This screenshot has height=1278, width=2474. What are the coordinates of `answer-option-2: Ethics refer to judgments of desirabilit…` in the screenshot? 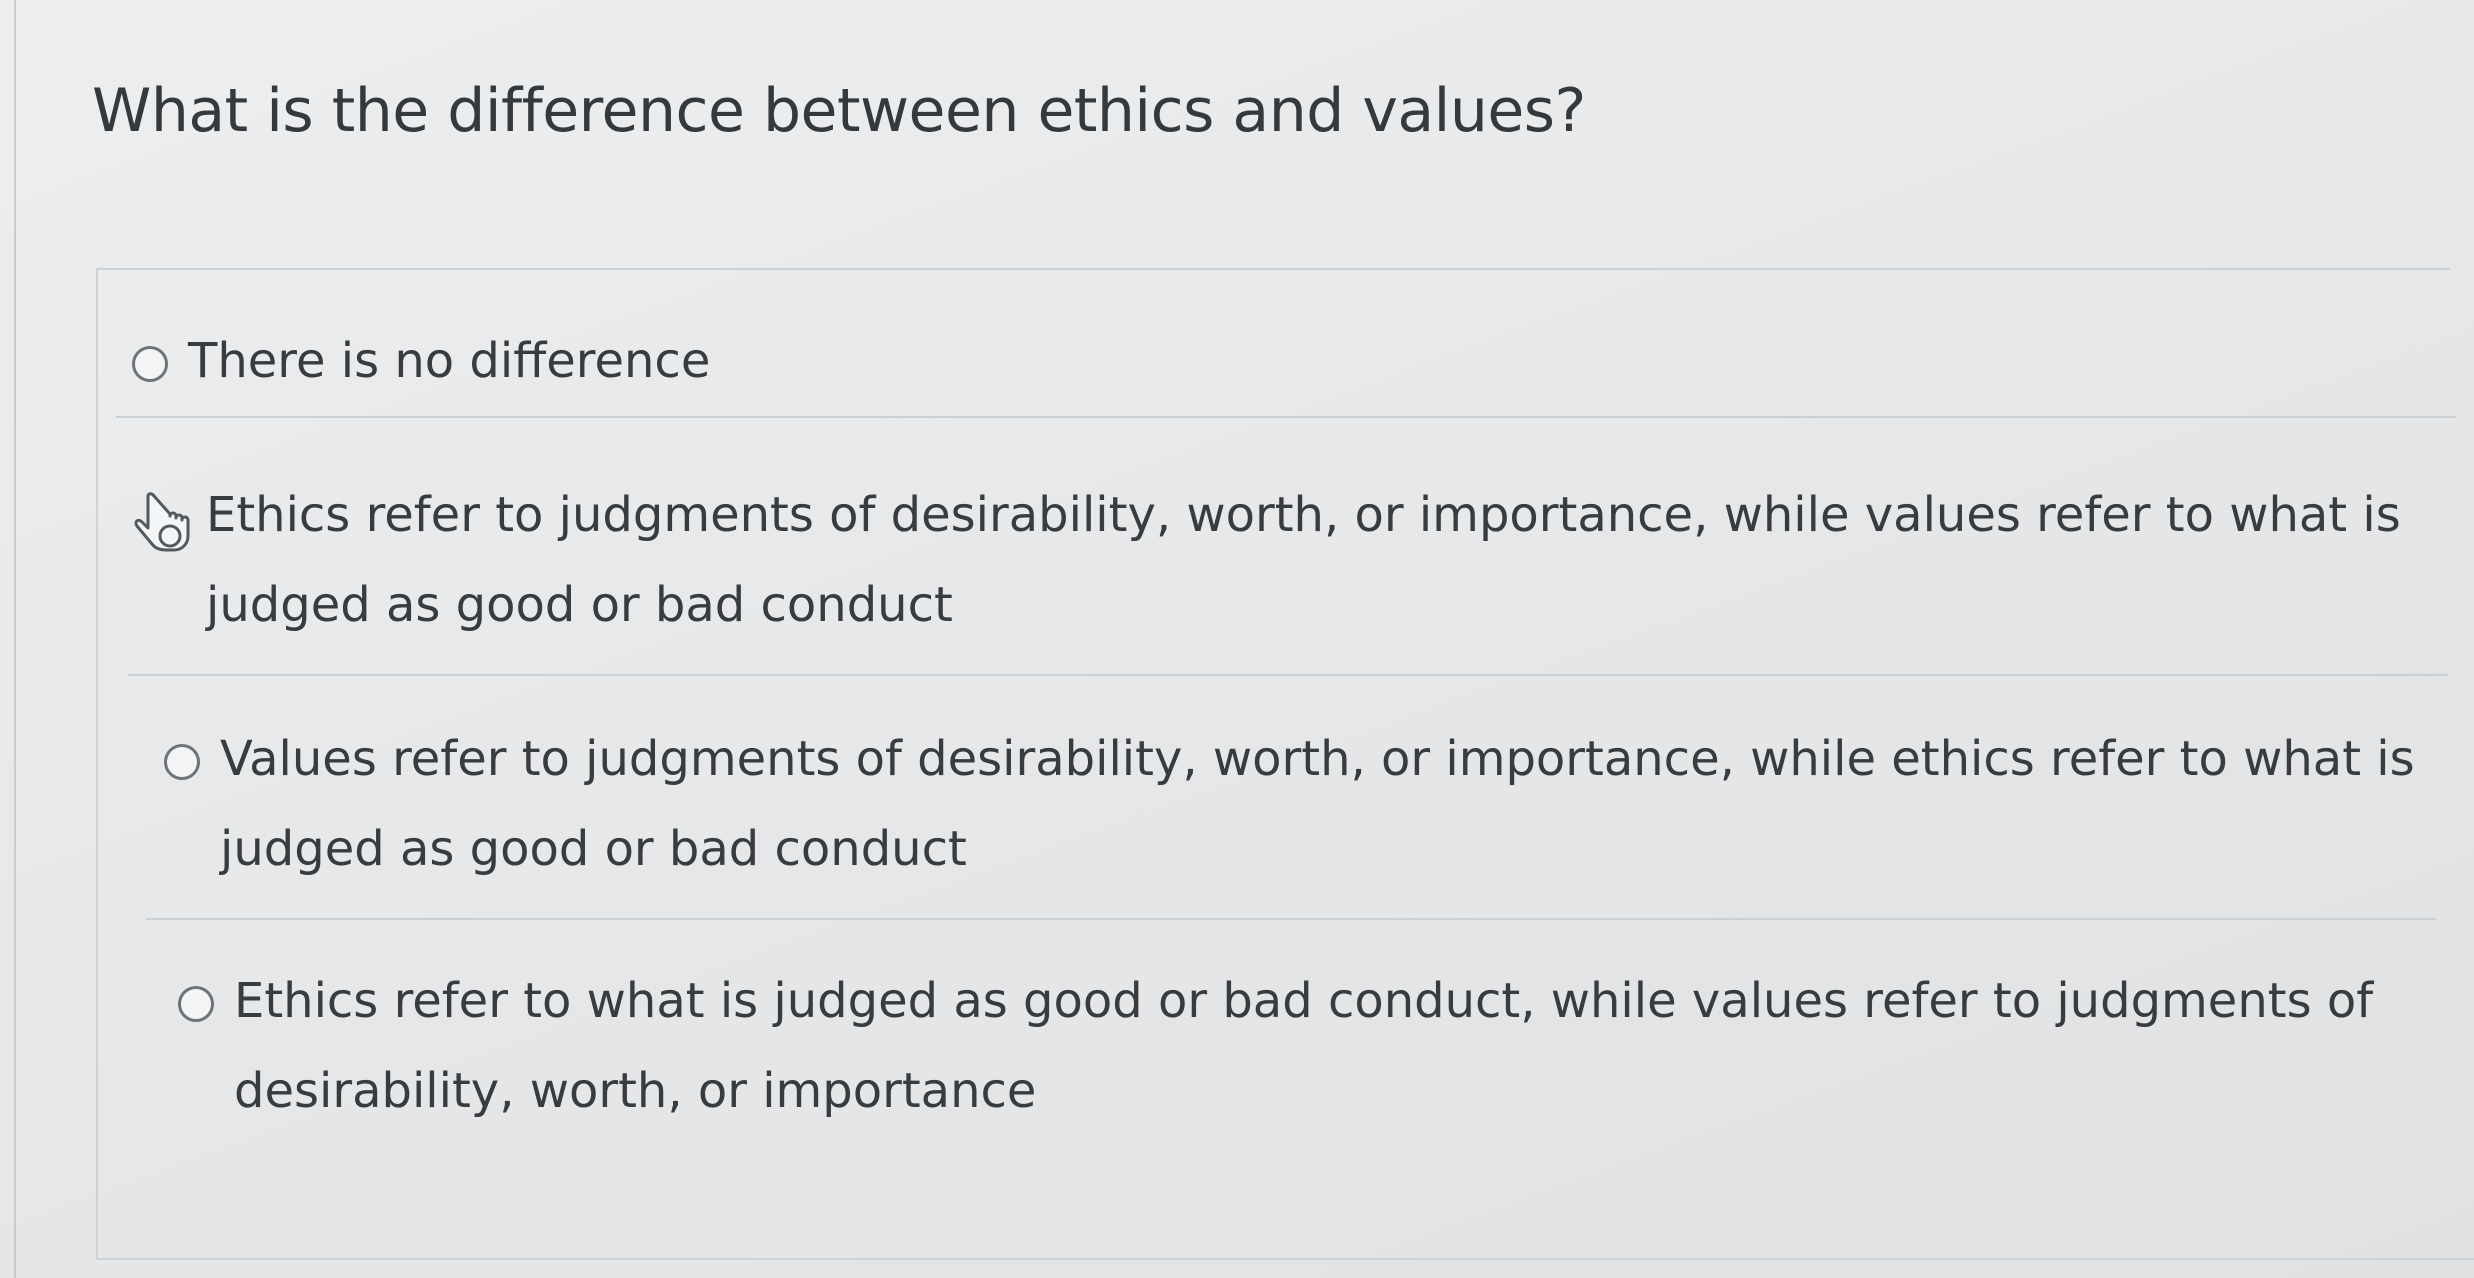 It's located at (1284, 568).